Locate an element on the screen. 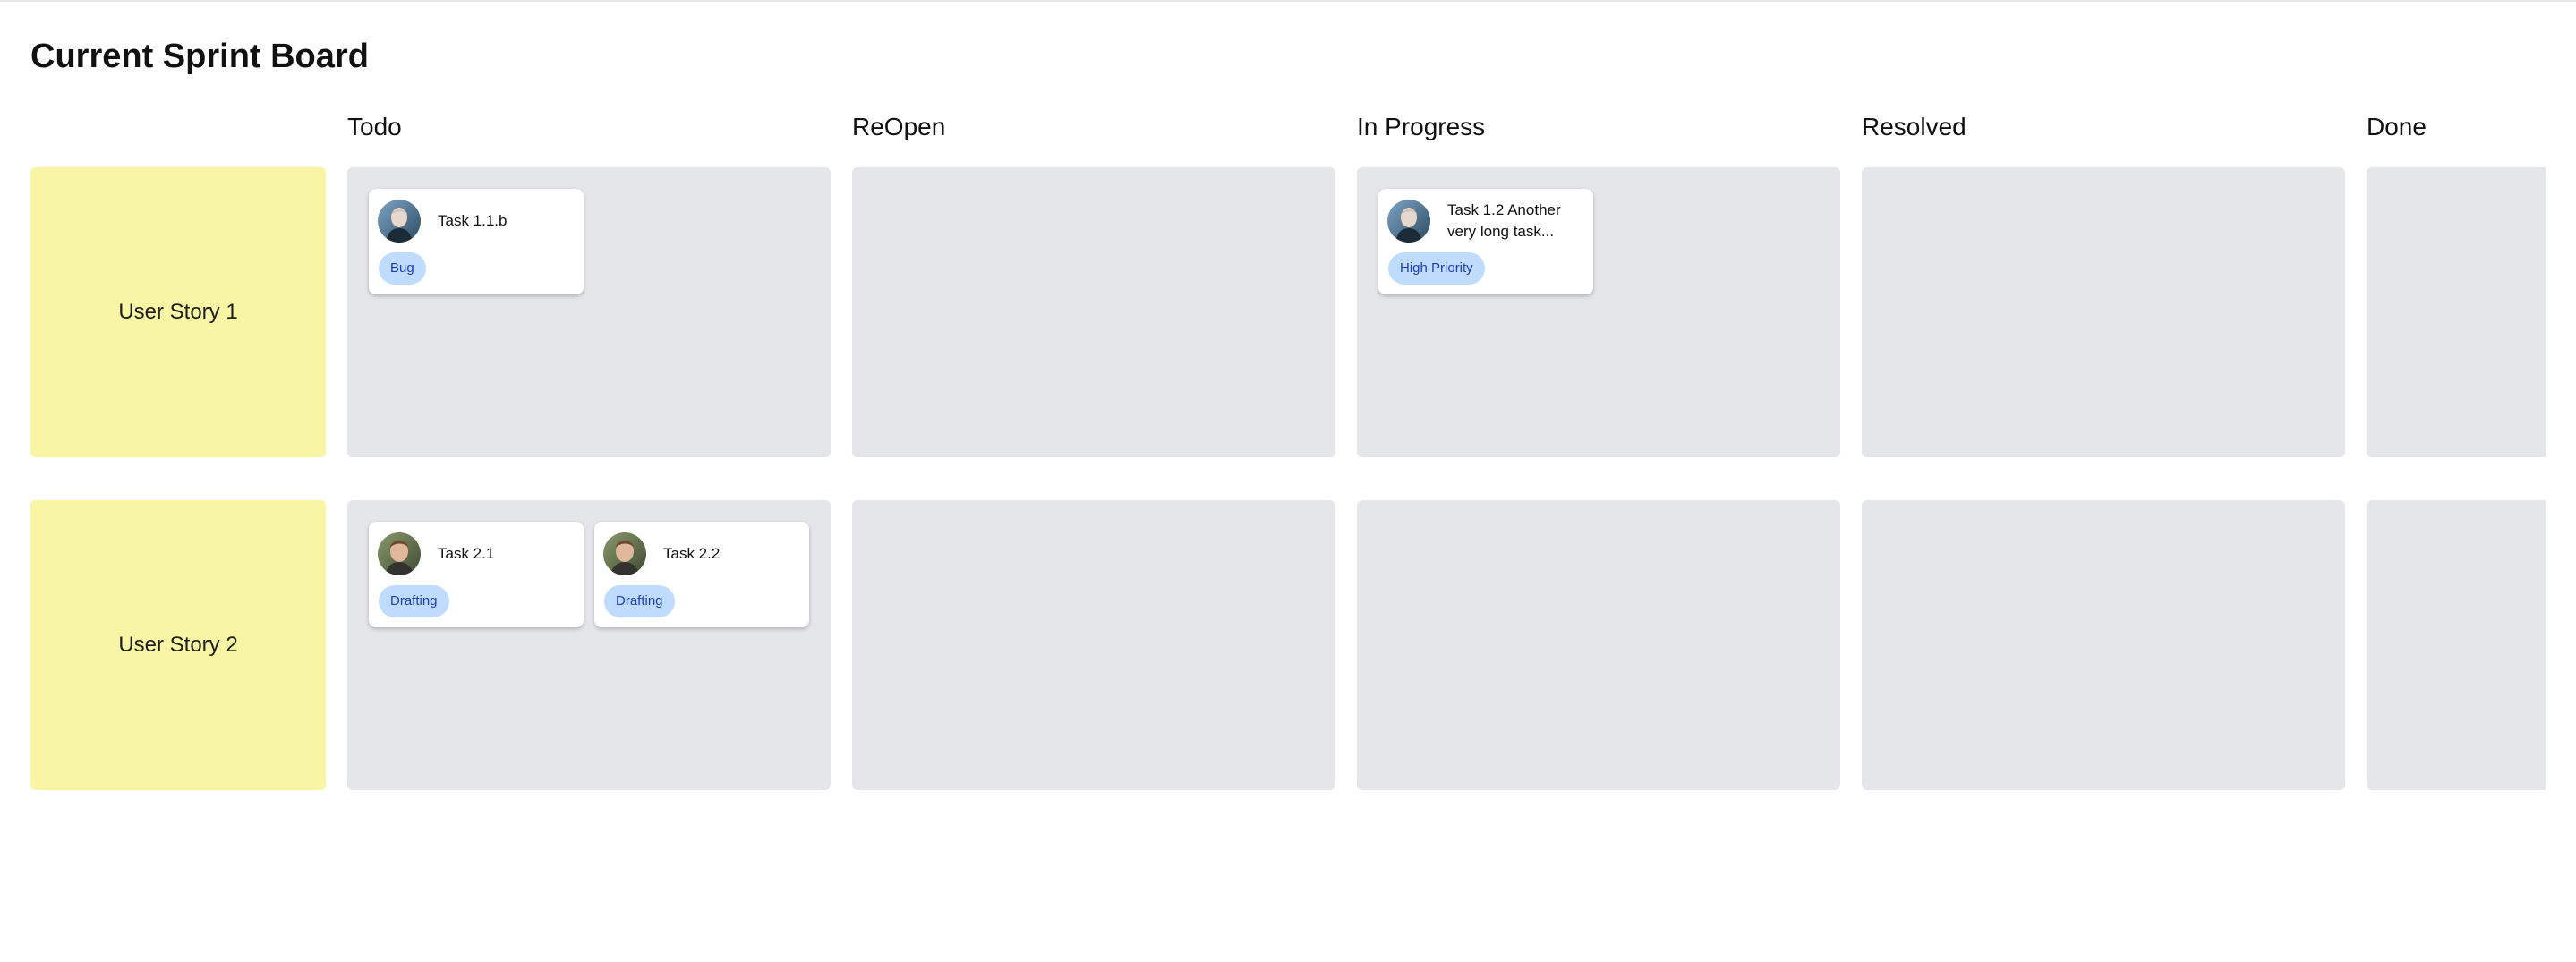 Image resolution: width=2576 pixels, height=962 pixels. column-header-todo: Todo is located at coordinates (374, 127).